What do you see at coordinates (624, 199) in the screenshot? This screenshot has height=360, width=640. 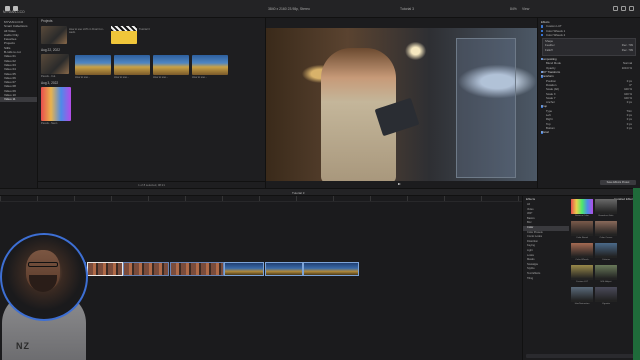 I see `installed-effects-menu: Installed Effects` at bounding box center [624, 199].